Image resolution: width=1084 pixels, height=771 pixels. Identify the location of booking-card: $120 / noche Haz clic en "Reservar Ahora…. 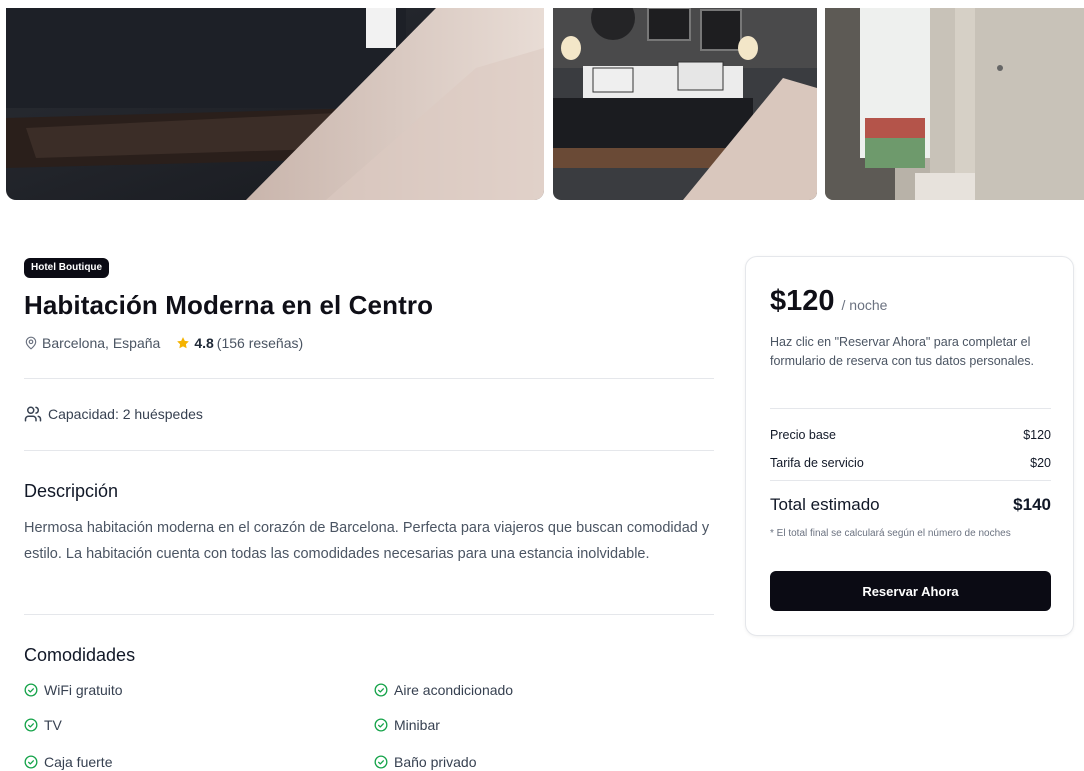
(909, 446).